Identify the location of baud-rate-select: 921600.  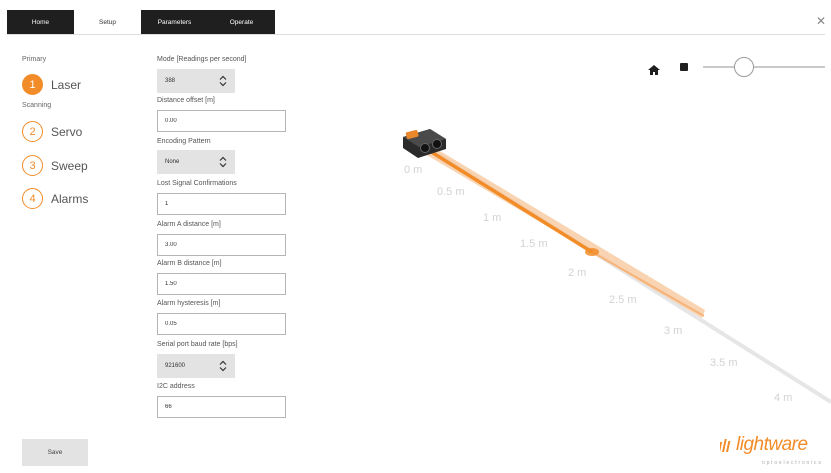
(196, 366).